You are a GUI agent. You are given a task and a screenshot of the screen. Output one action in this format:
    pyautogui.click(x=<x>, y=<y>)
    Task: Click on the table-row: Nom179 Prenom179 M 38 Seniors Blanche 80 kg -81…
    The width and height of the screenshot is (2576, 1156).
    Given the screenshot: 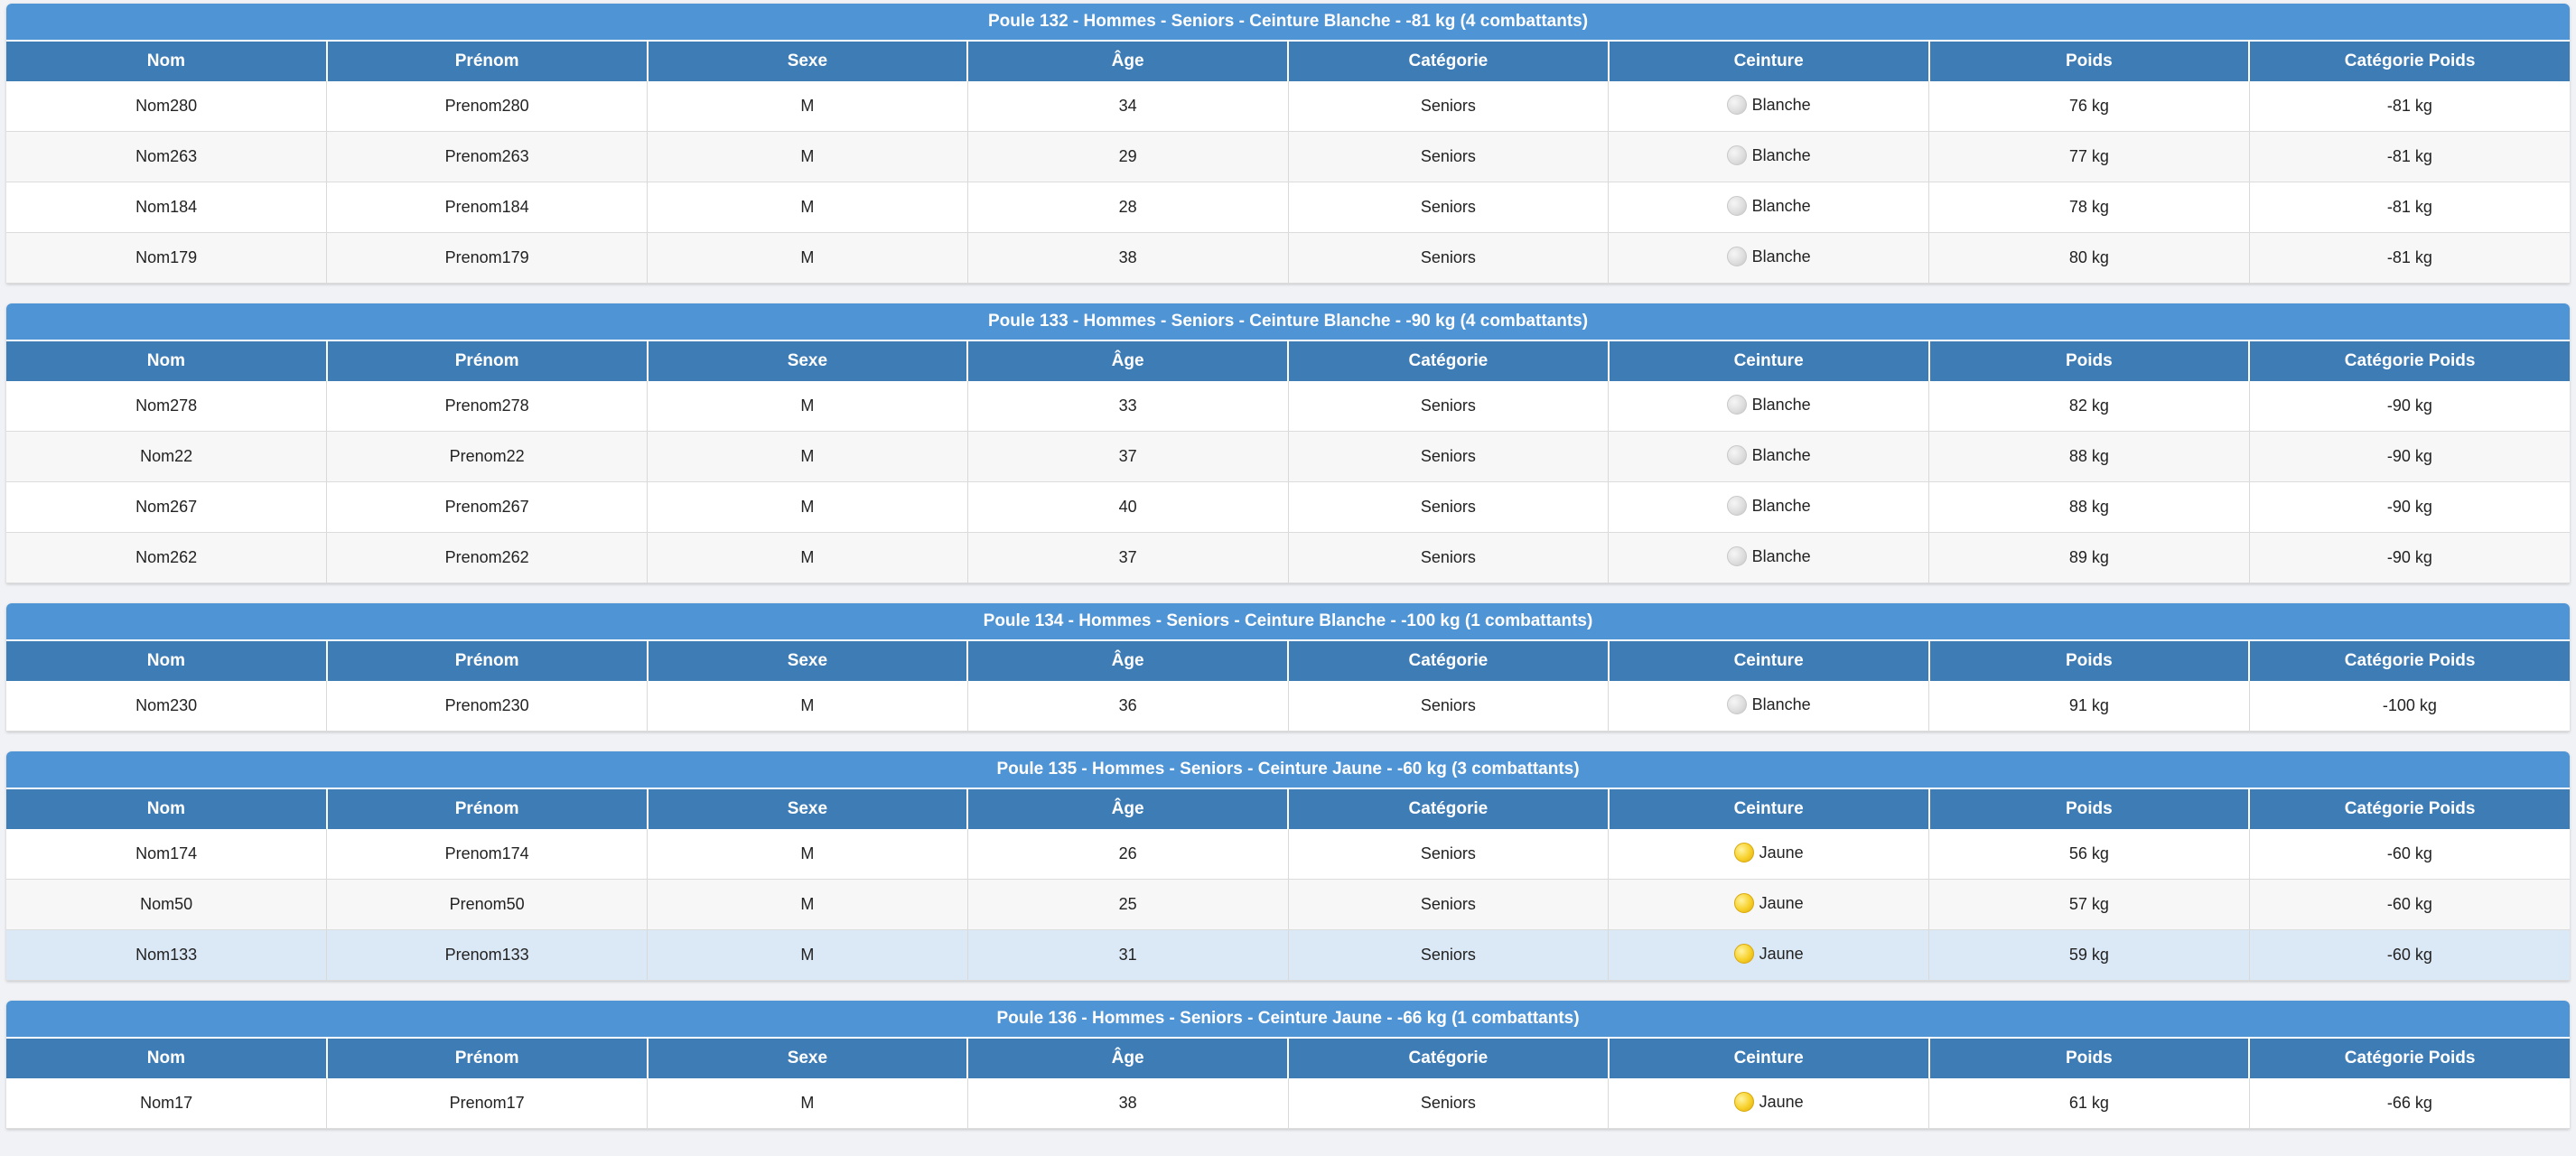 What is the action you would take?
    pyautogui.click(x=1288, y=258)
    